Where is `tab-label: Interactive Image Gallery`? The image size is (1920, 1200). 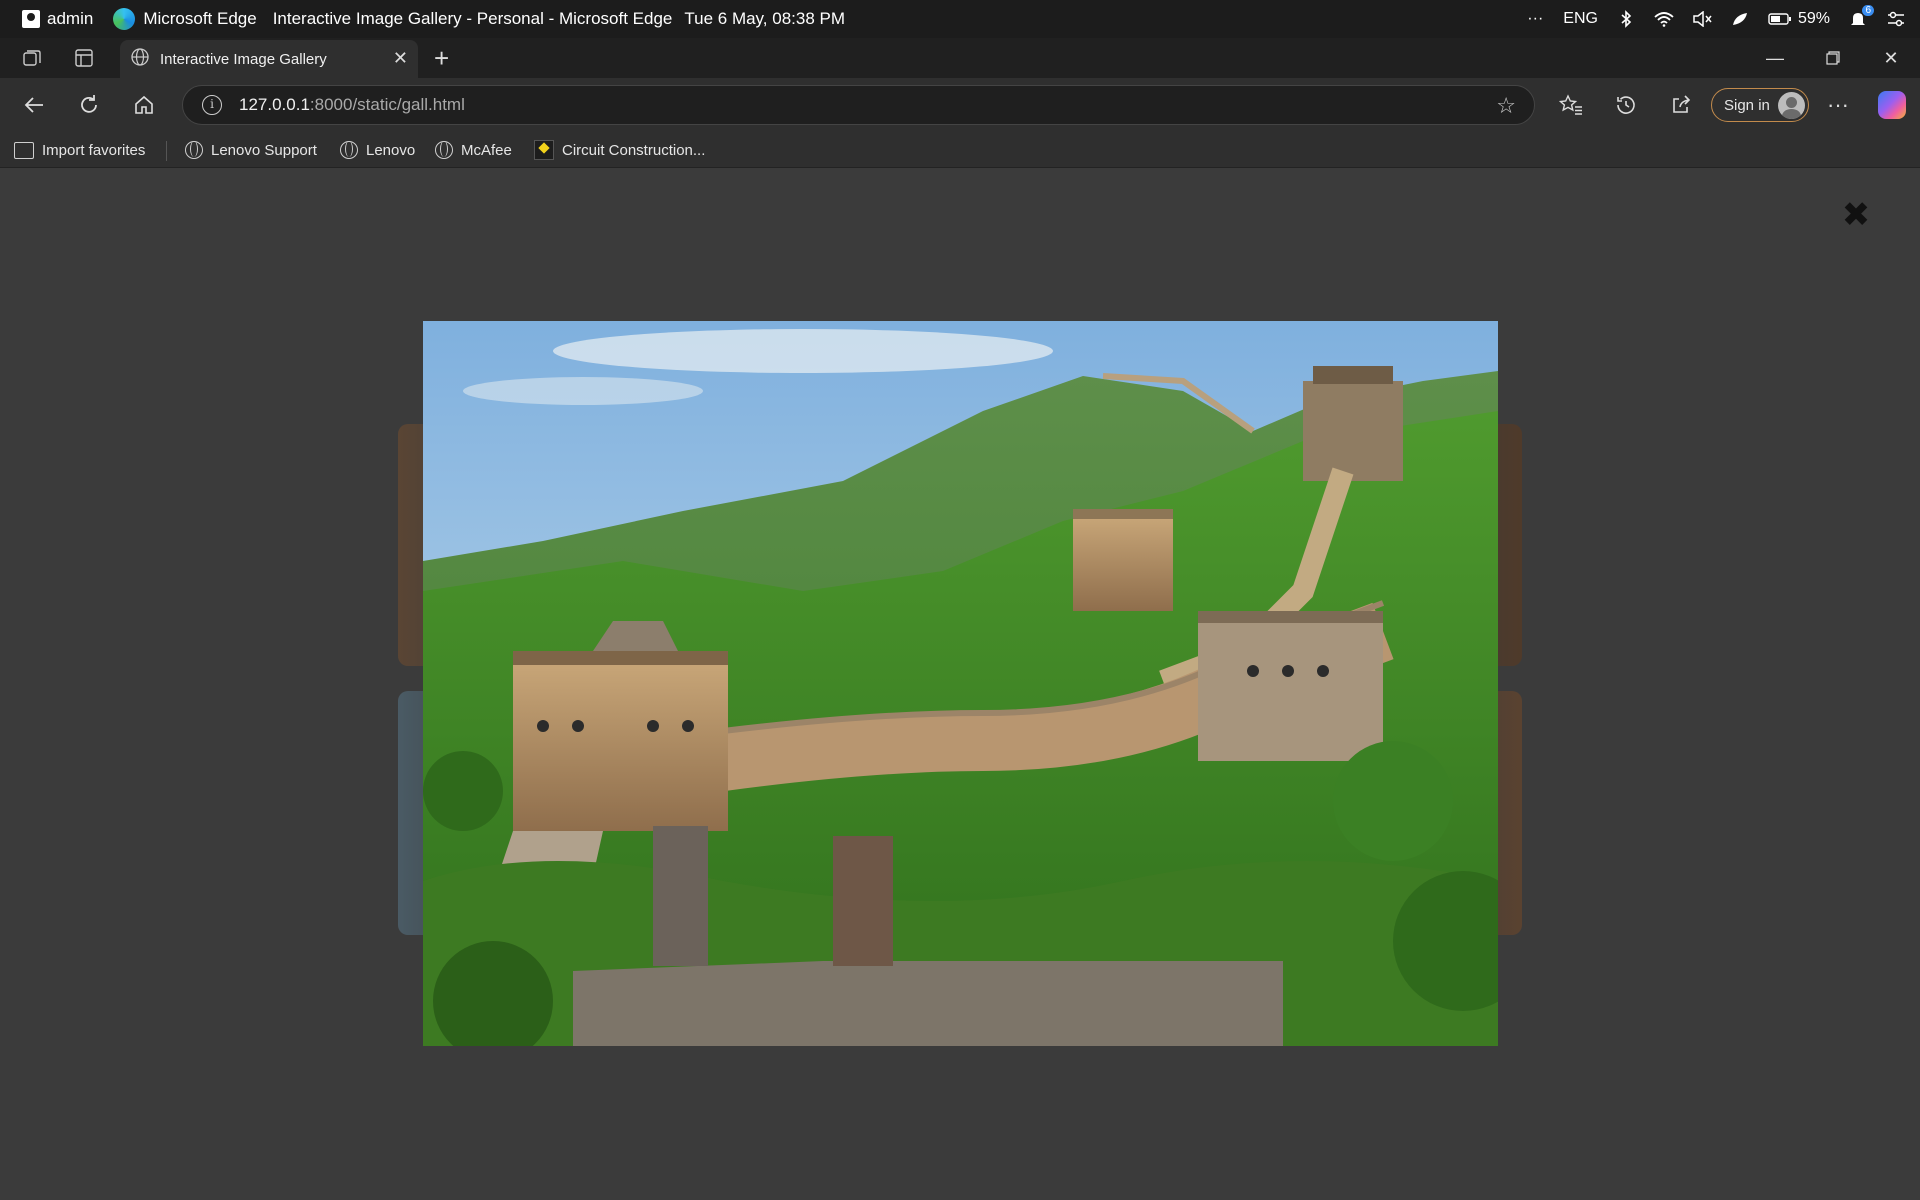 tab-label: Interactive Image Gallery is located at coordinates (243, 59).